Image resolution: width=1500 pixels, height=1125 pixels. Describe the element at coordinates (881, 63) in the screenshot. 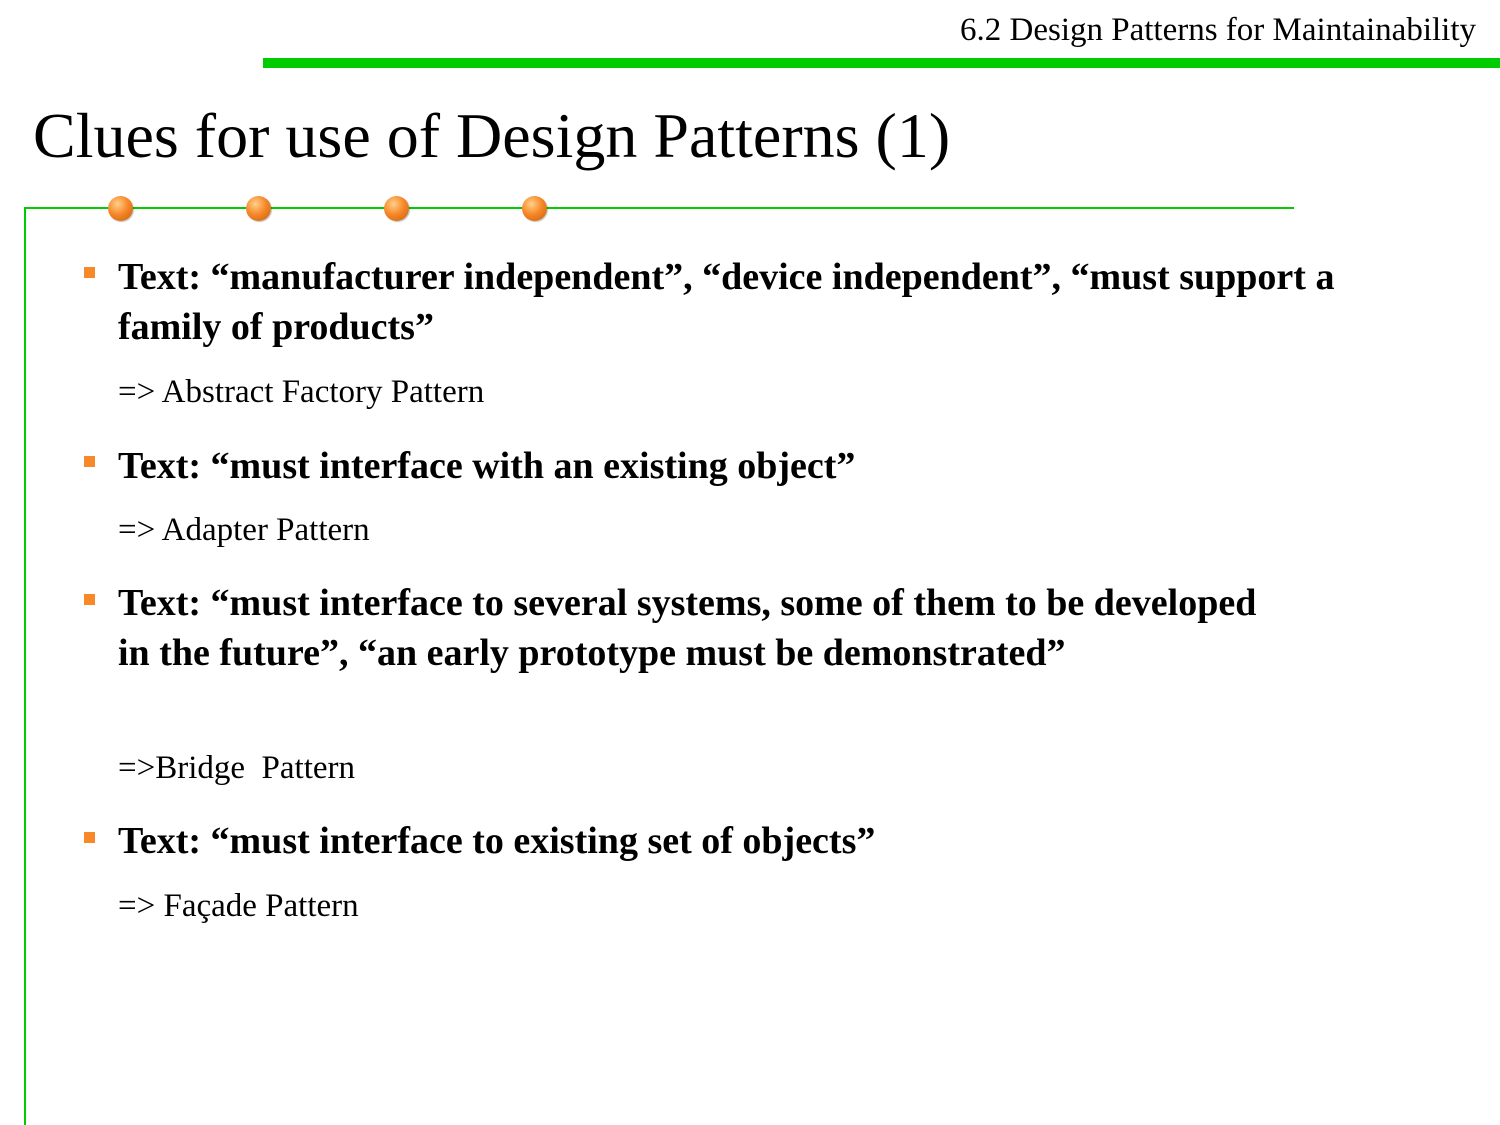

I see `header-rule` at that location.